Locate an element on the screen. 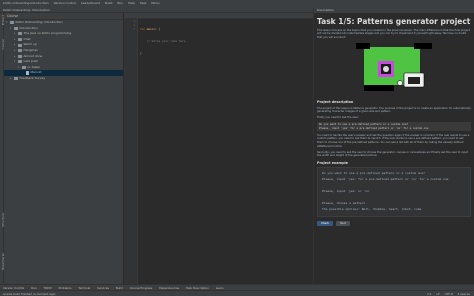 Image resolution: width=474 pixels, height=296 pixels. code-content: fun main() { // Write your code here } is located at coordinates (162, 41).